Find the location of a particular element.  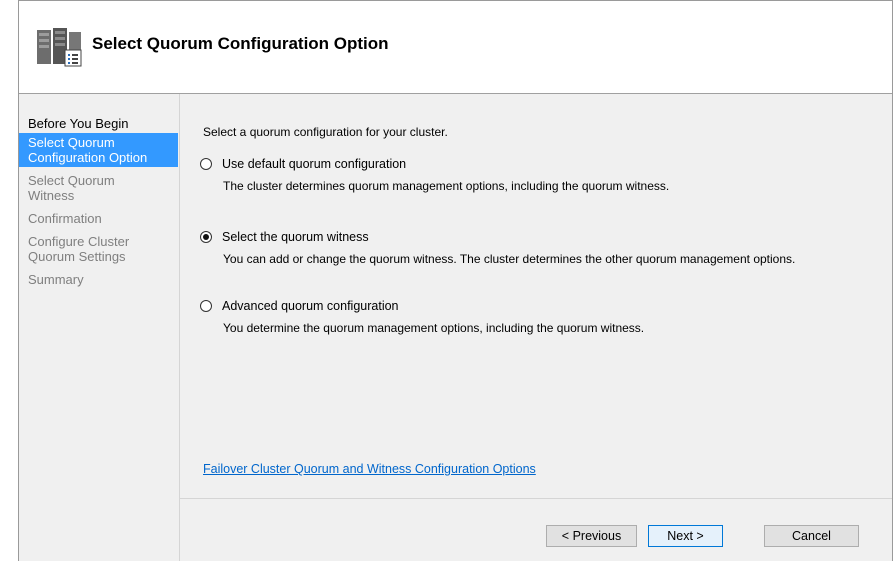

option-label: Select the quorum witness is located at coordinates (295, 237).